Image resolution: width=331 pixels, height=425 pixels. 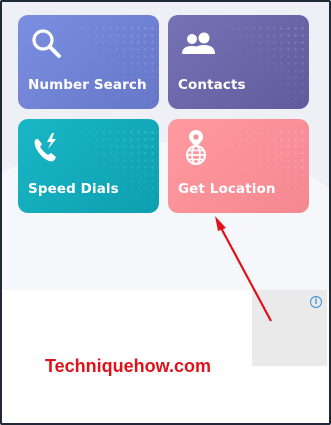 I want to click on tile-label: Contacts, so click(x=212, y=85).